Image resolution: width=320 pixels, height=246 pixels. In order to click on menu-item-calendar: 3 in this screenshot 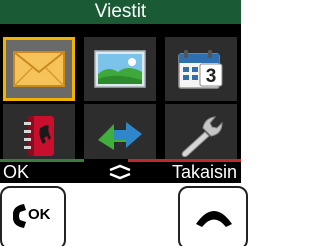, I will do `click(201, 69)`.